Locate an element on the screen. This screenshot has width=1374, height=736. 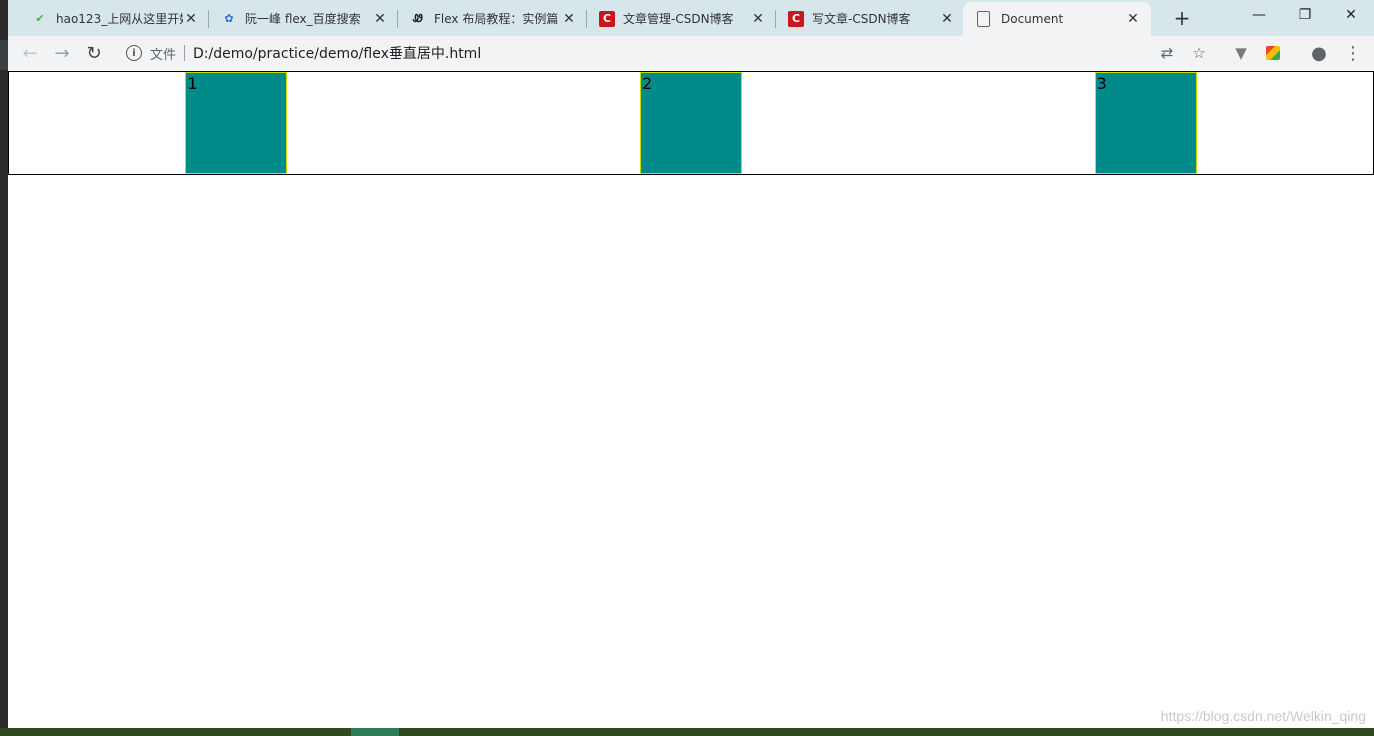
minimize-button: — is located at coordinates (1259, 15).